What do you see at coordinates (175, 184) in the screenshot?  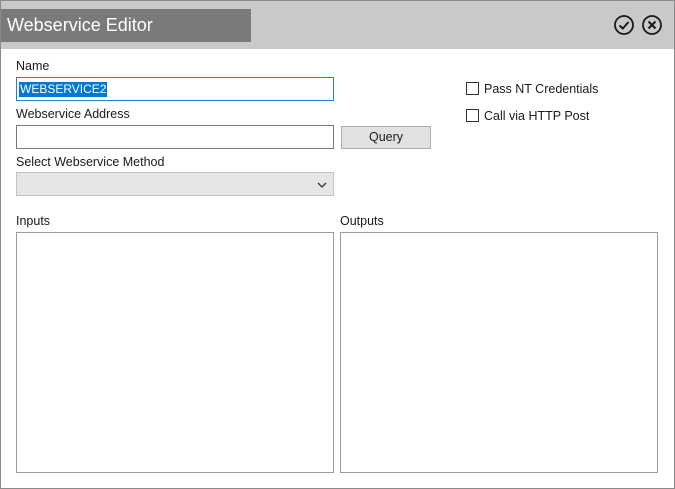 I see `method-select` at bounding box center [175, 184].